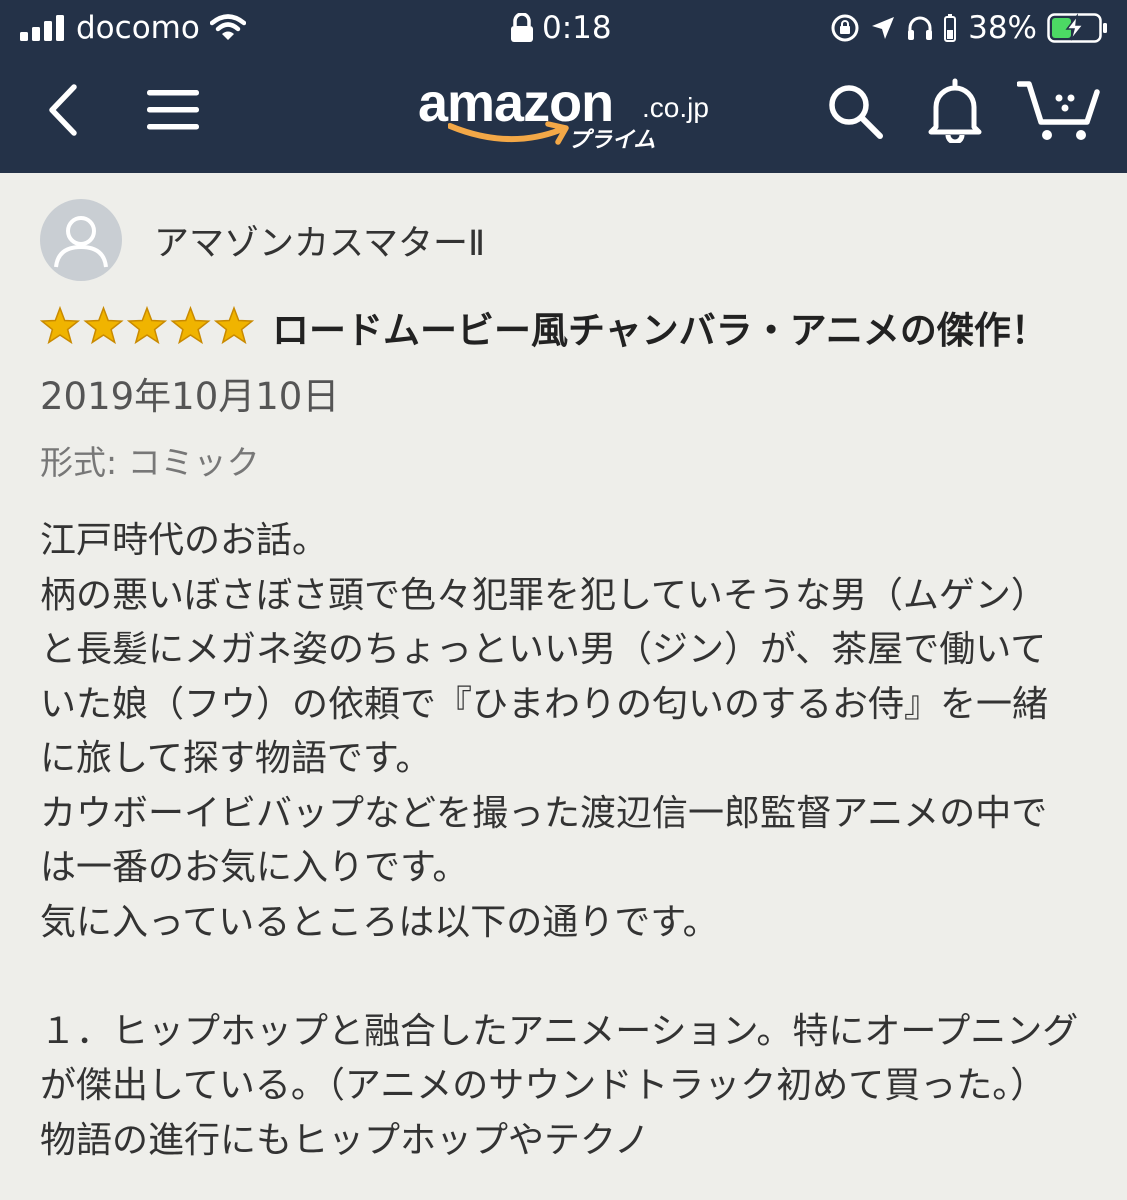  What do you see at coordinates (173, 110) in the screenshot?
I see `menu-icon` at bounding box center [173, 110].